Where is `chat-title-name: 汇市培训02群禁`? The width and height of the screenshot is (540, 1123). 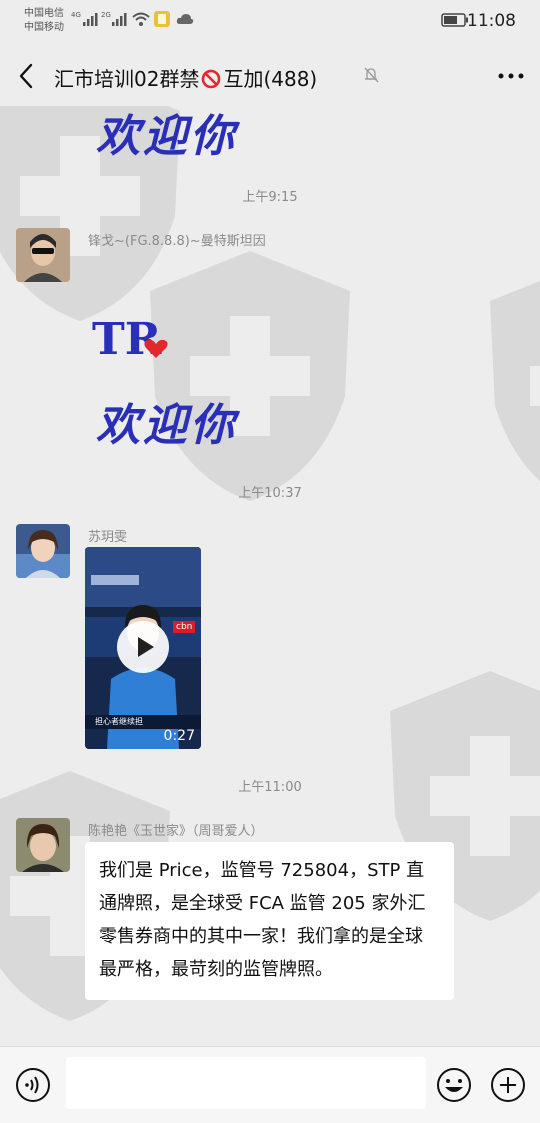
chat-title-name: 汇市培训02群禁 is located at coordinates (127, 79).